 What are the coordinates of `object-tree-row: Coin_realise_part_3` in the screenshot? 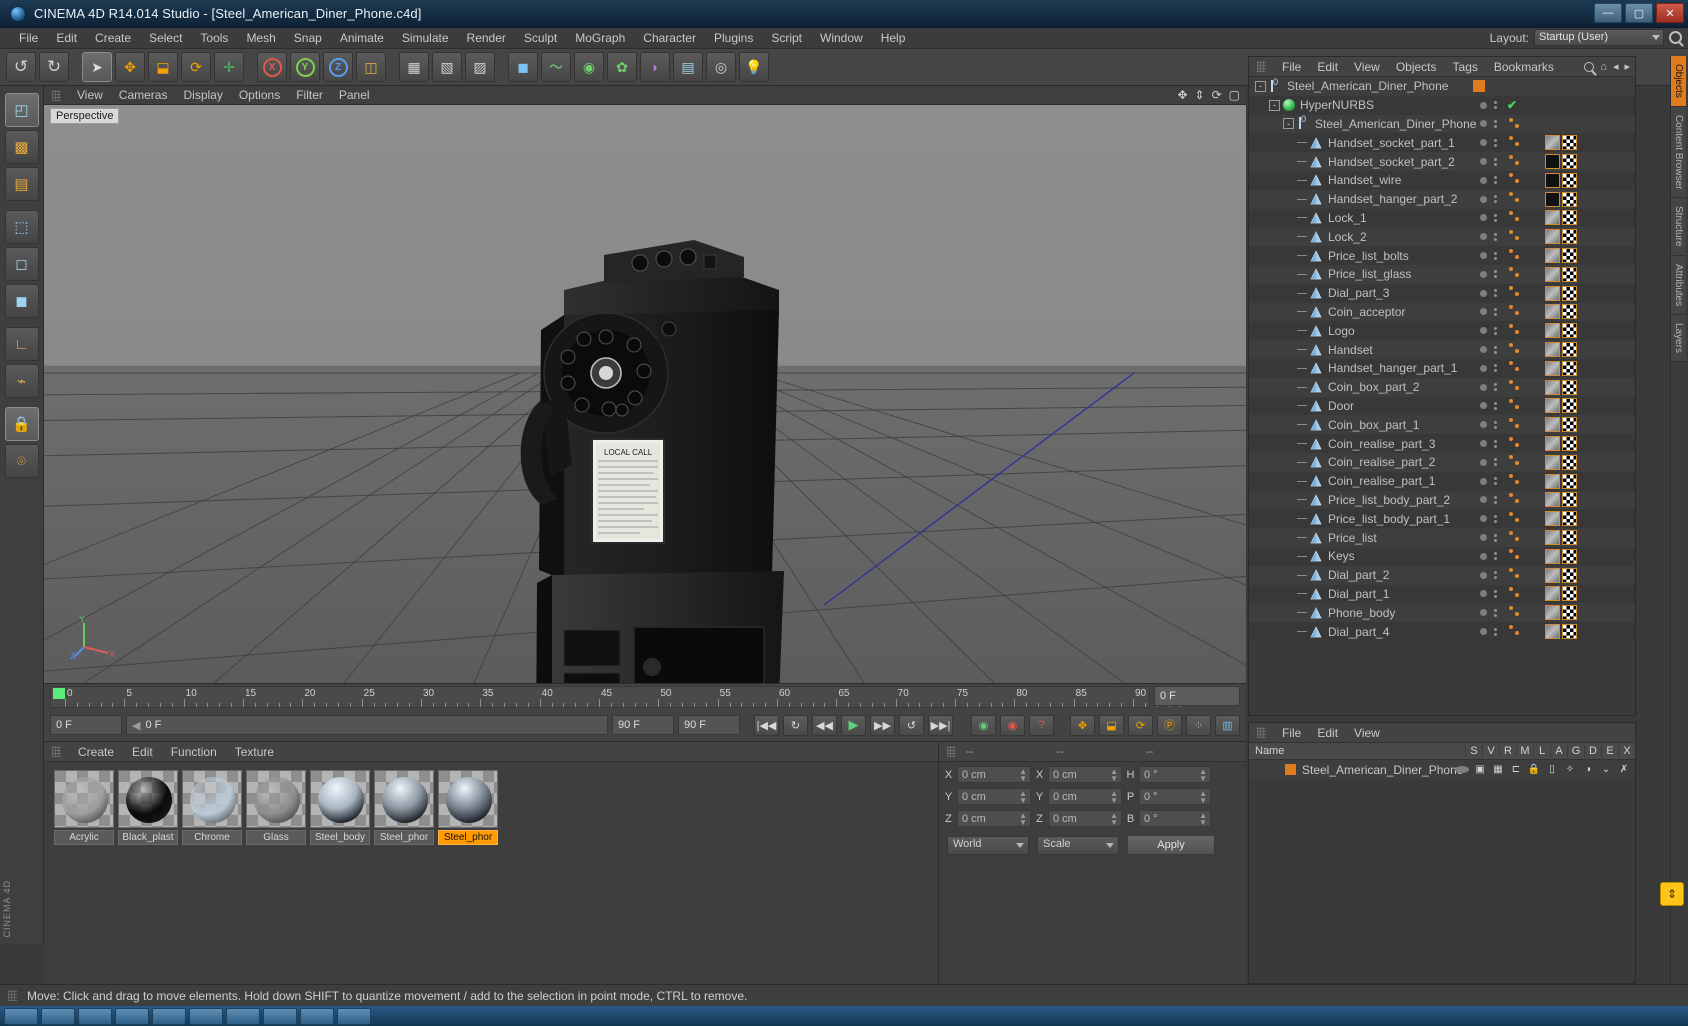 It's located at (1442, 443).